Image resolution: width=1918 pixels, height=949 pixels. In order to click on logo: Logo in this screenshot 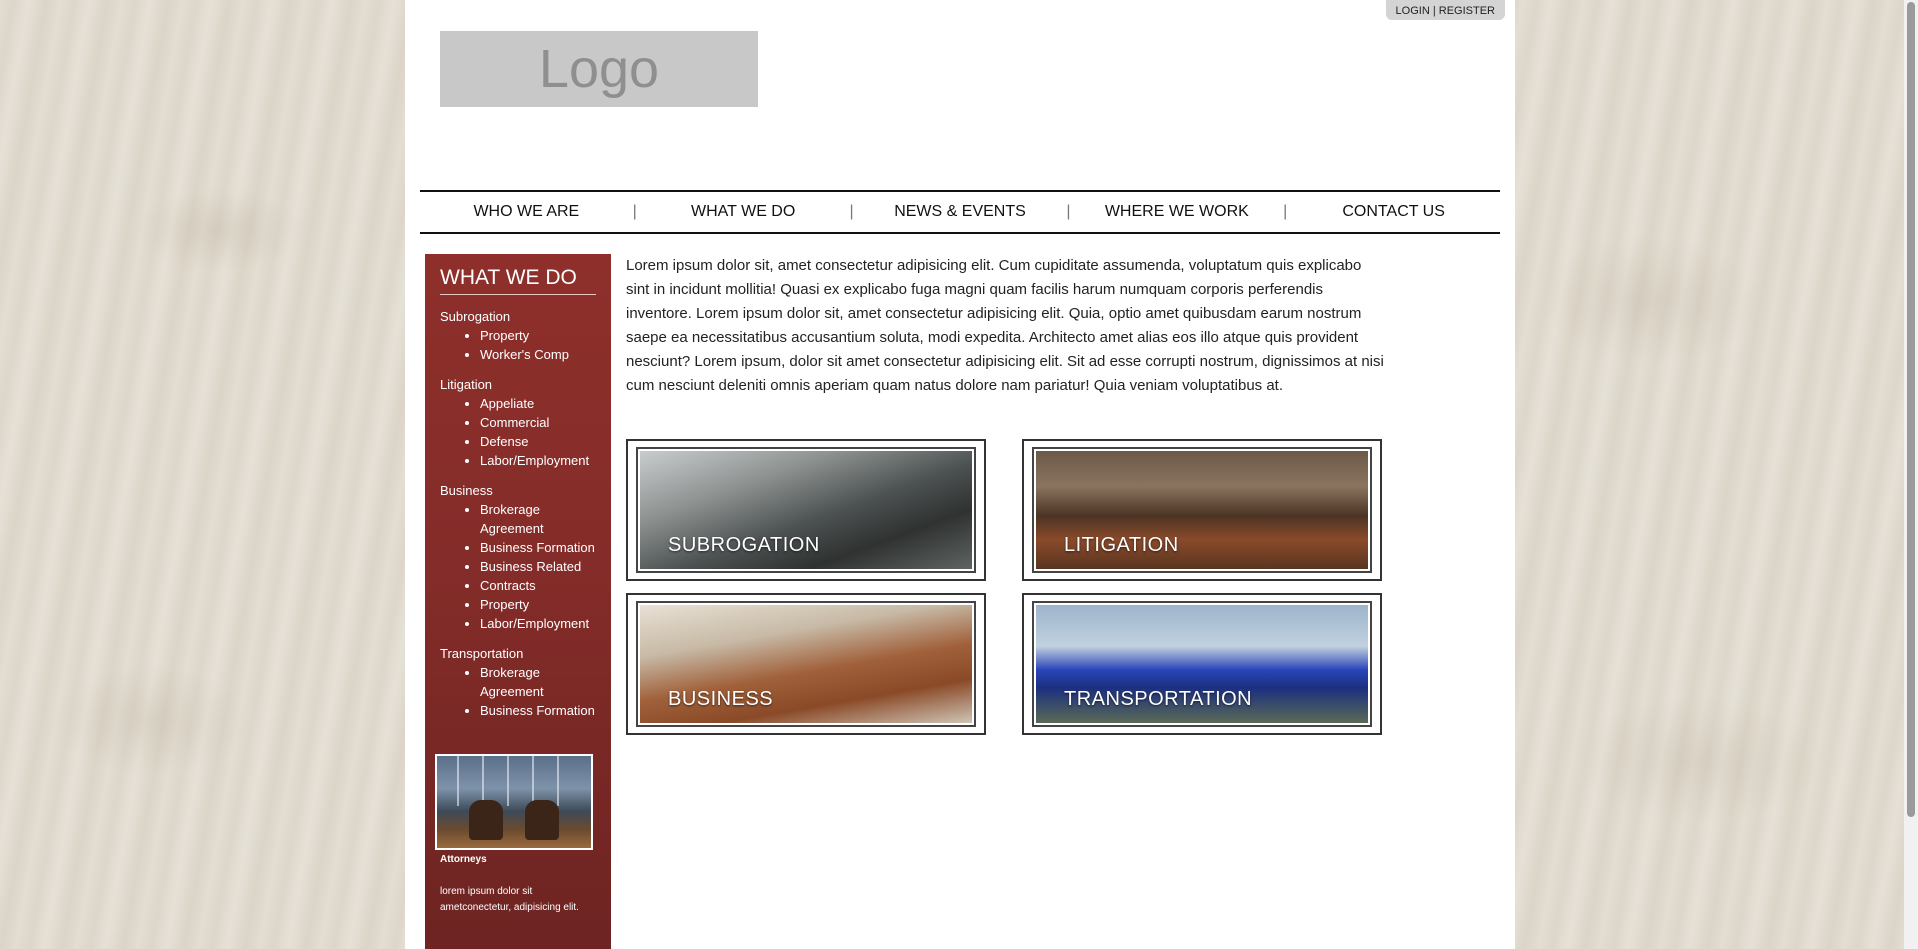, I will do `click(599, 69)`.